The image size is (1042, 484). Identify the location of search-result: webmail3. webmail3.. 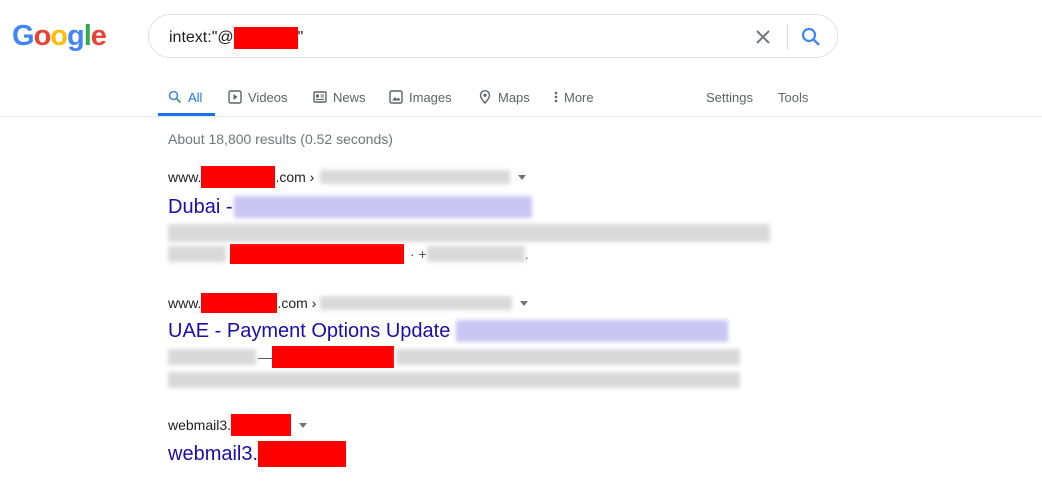
(257, 440).